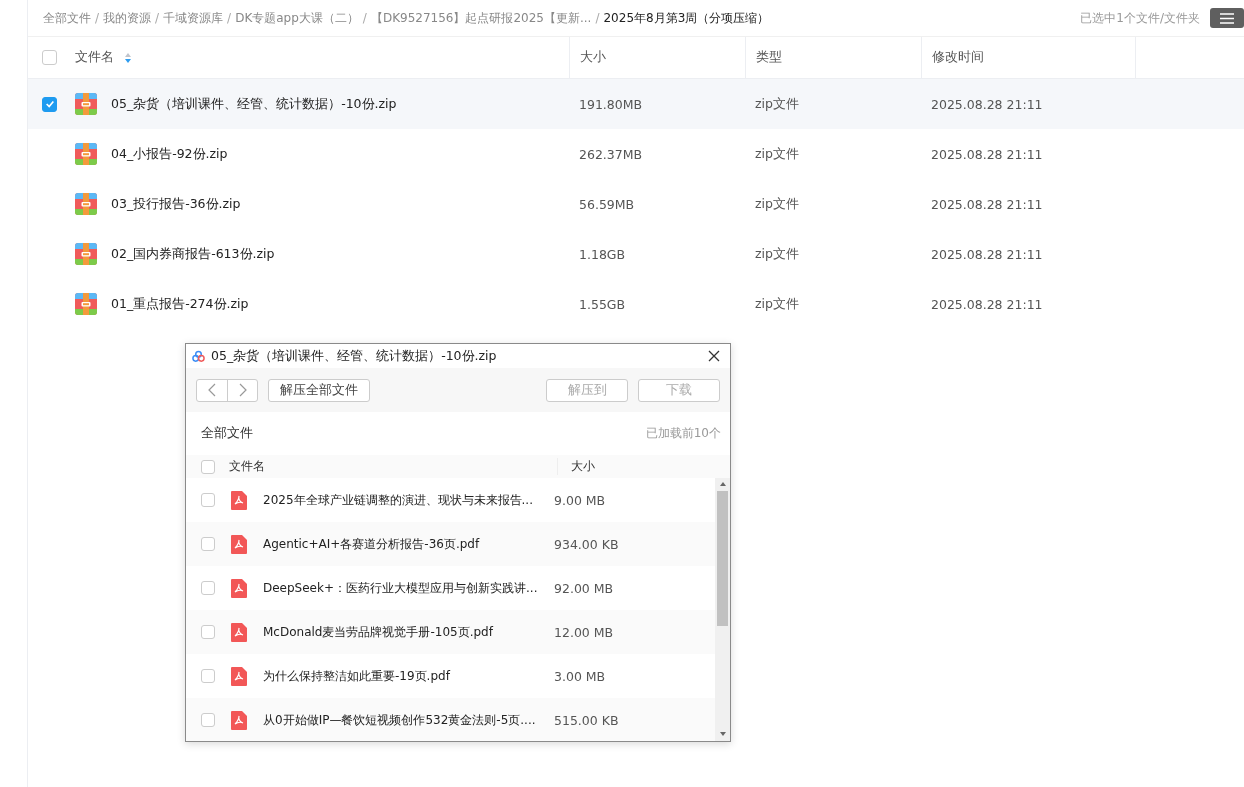 The width and height of the screenshot is (1244, 787). I want to click on file-size: 934.00 KB, so click(586, 544).